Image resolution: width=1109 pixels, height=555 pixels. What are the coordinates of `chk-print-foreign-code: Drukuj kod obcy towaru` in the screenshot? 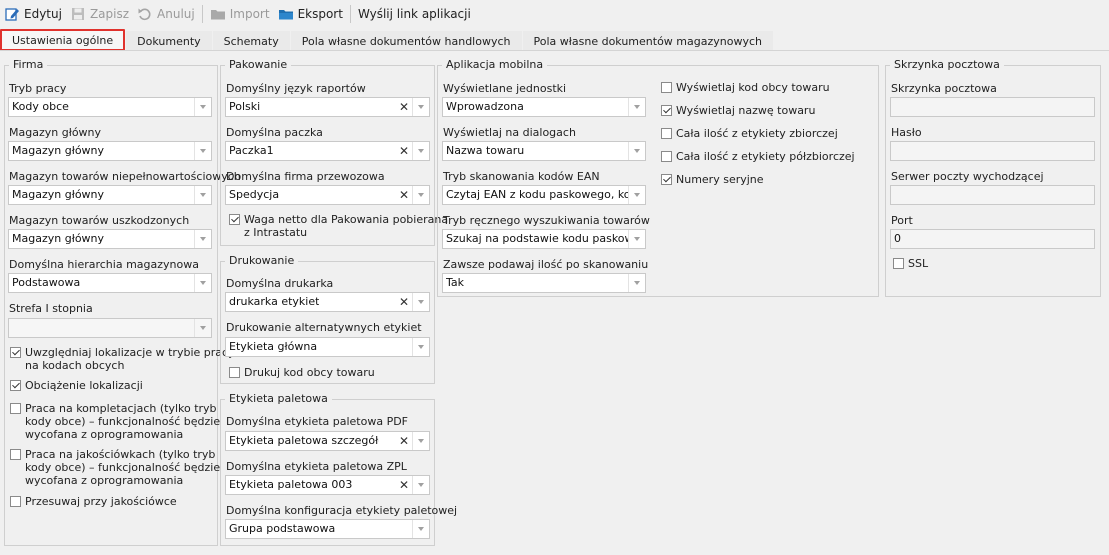 It's located at (302, 372).